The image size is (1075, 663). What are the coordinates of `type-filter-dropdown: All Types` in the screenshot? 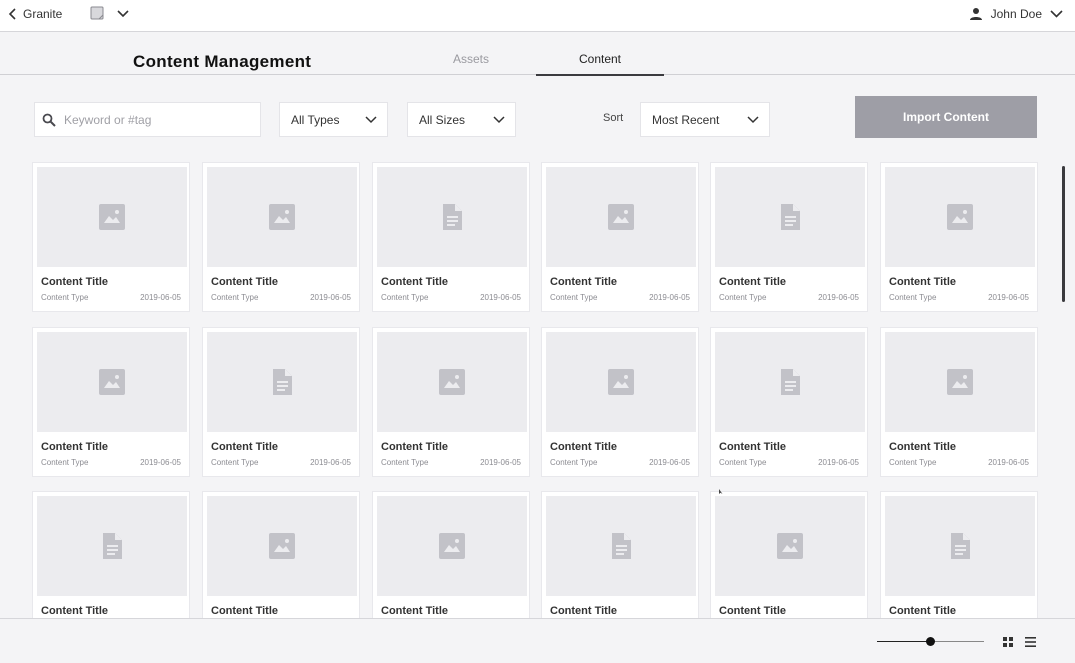 It's located at (333, 119).